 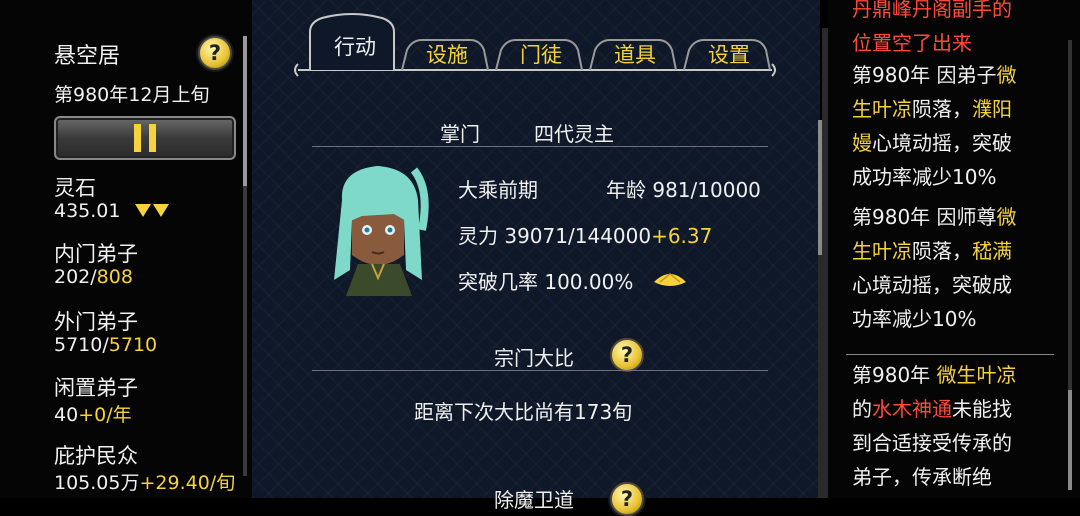 I want to click on tab-facilities: 设施, so click(x=447, y=55).